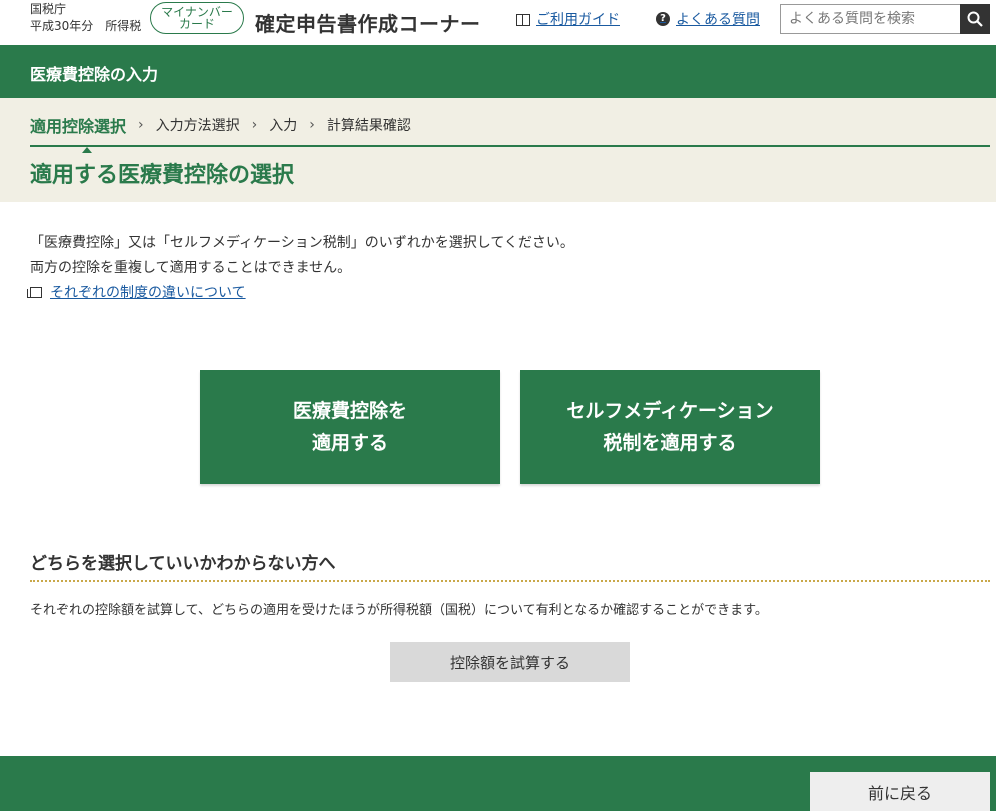  I want to click on footer: 前に戻る, so click(498, 783).